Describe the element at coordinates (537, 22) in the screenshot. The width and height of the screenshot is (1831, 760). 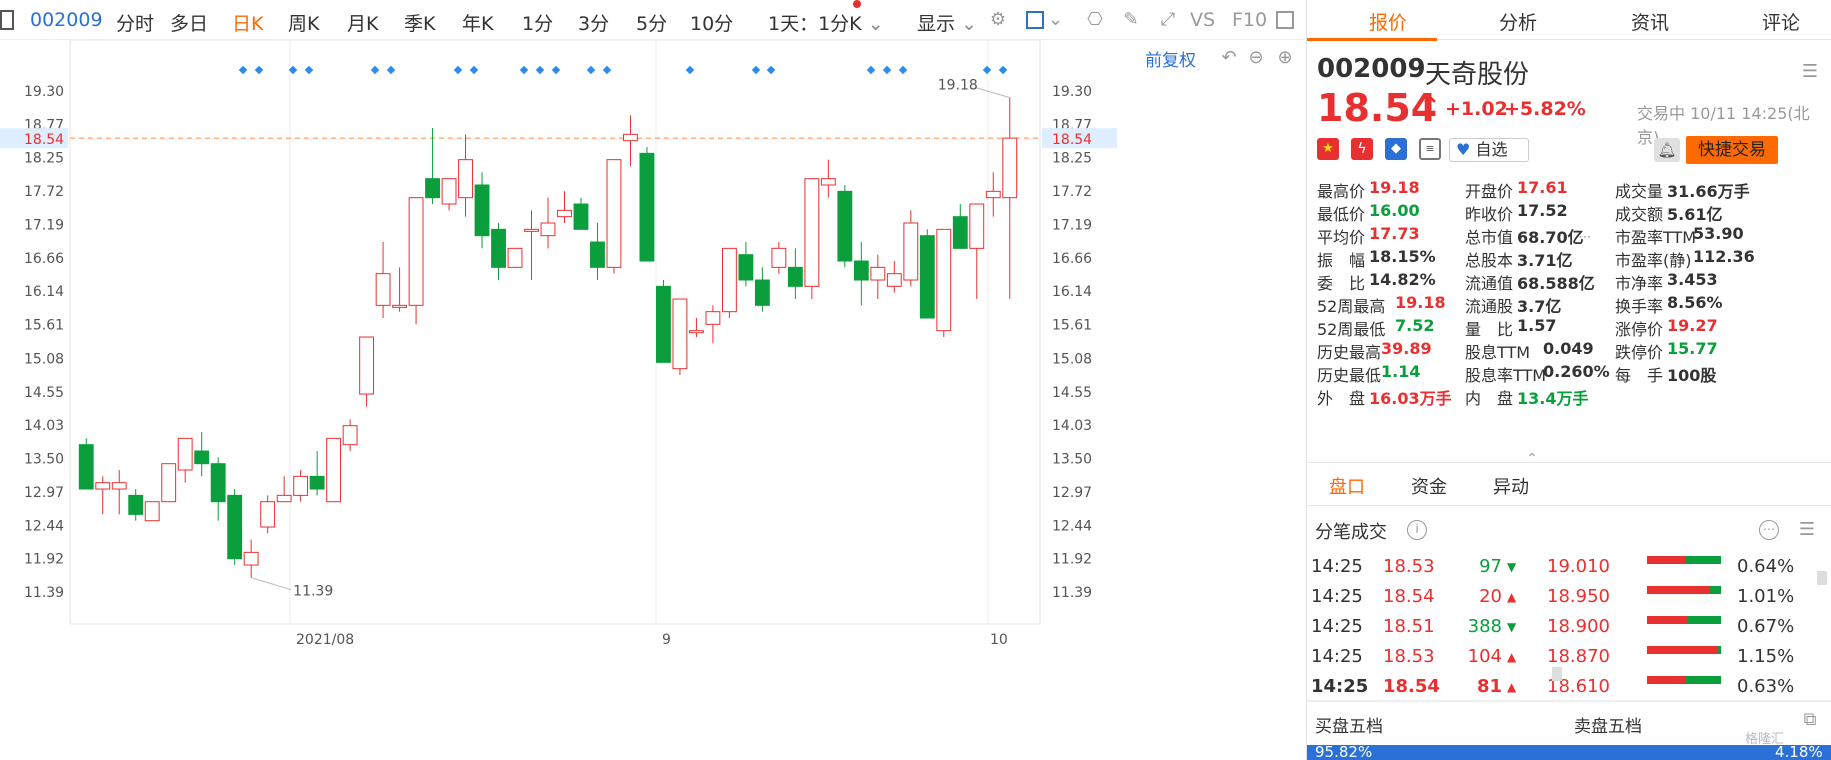
I see `tab-1min: 1分` at that location.